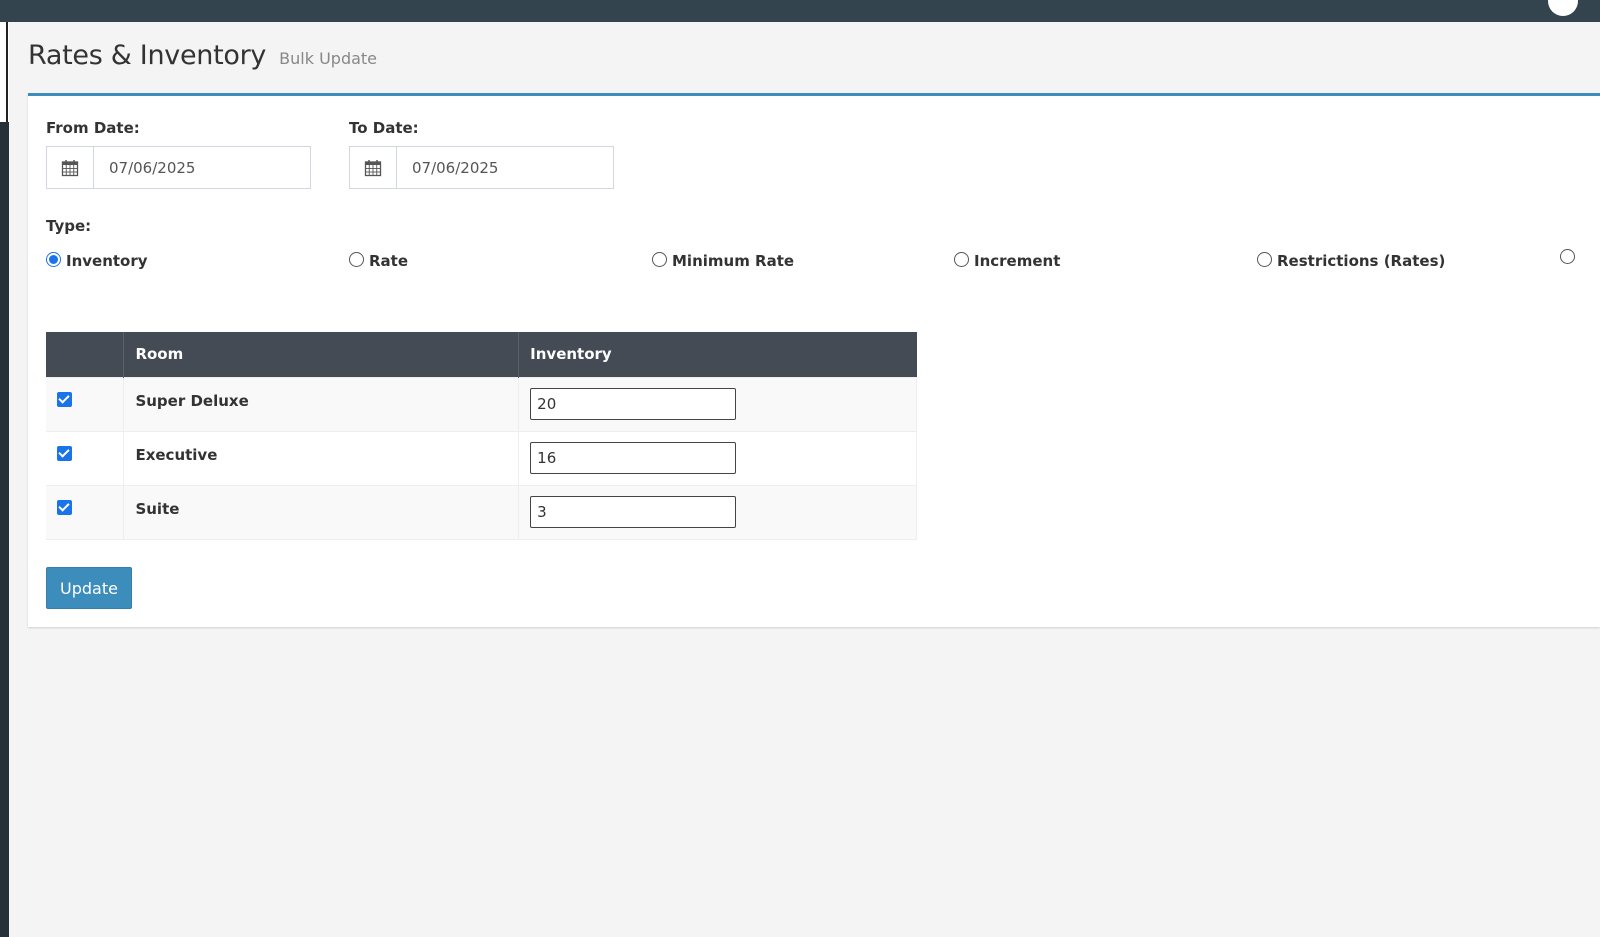 Image resolution: width=1600 pixels, height=937 pixels. Describe the element at coordinates (1563, 8) in the screenshot. I see `user-avatar` at that location.